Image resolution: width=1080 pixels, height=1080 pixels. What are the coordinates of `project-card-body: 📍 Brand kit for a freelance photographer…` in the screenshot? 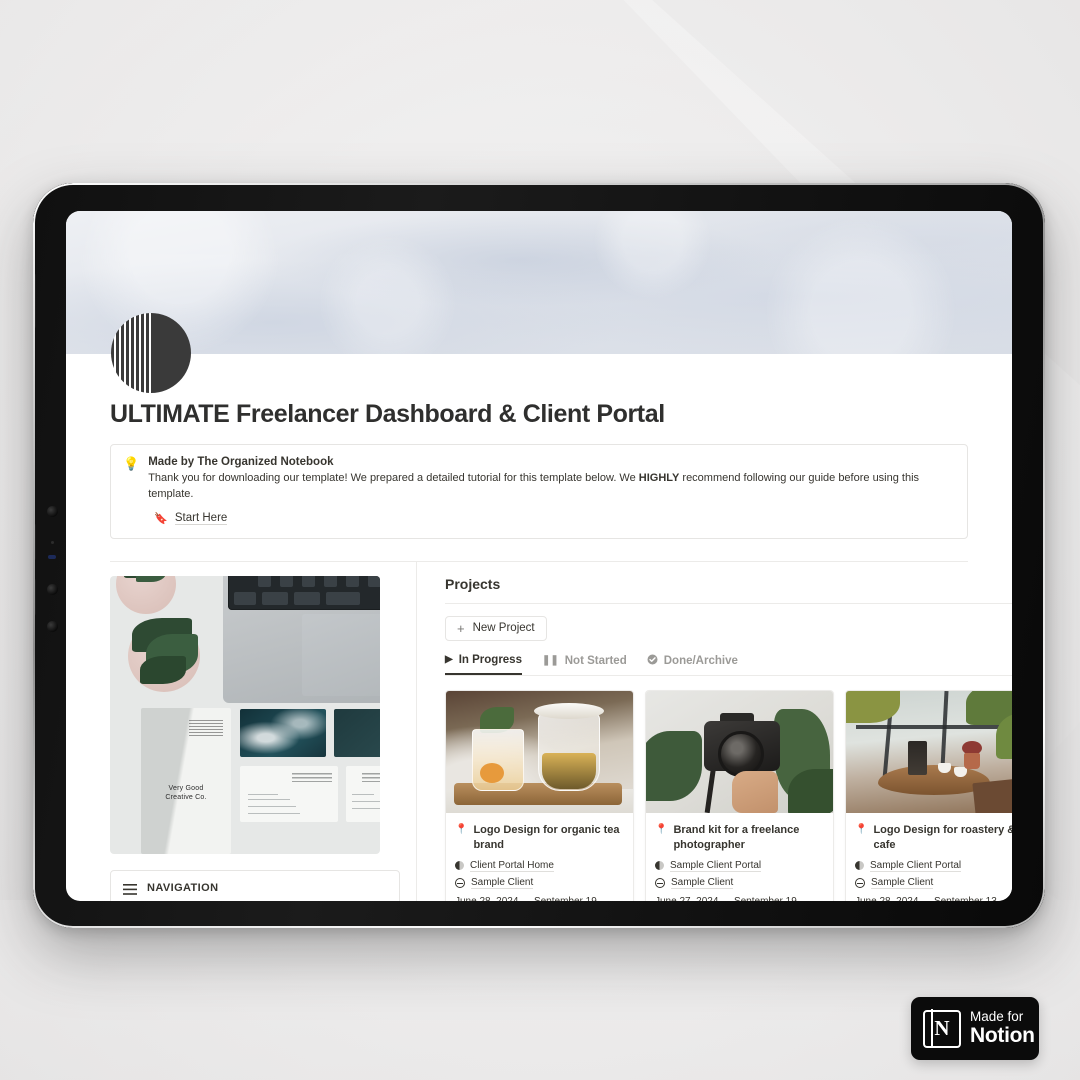 It's located at (739, 857).